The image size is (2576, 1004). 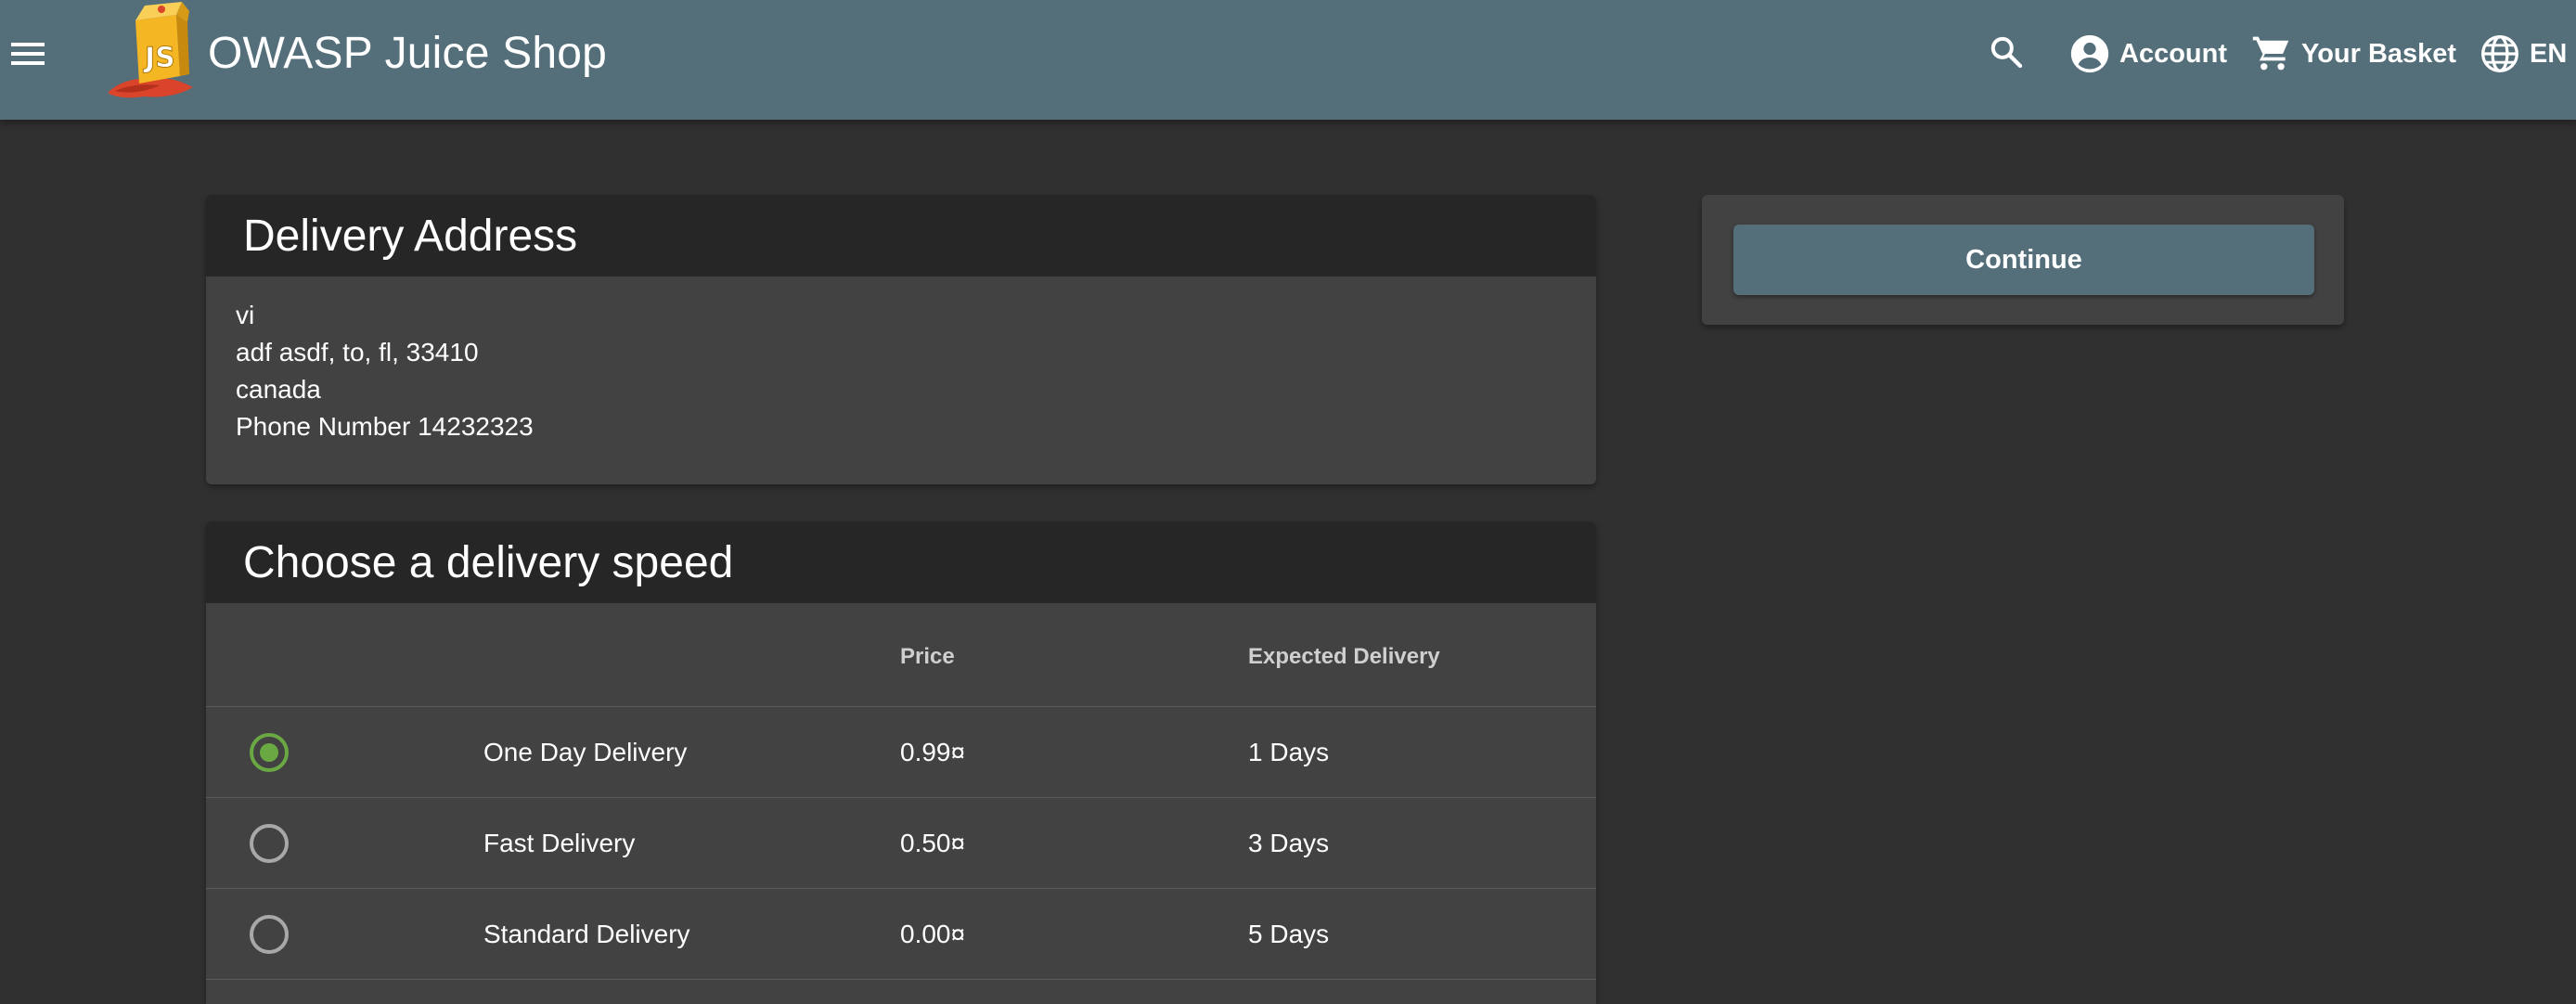 What do you see at coordinates (933, 752) in the screenshot?
I see `delivery-option-price: 0.99¤` at bounding box center [933, 752].